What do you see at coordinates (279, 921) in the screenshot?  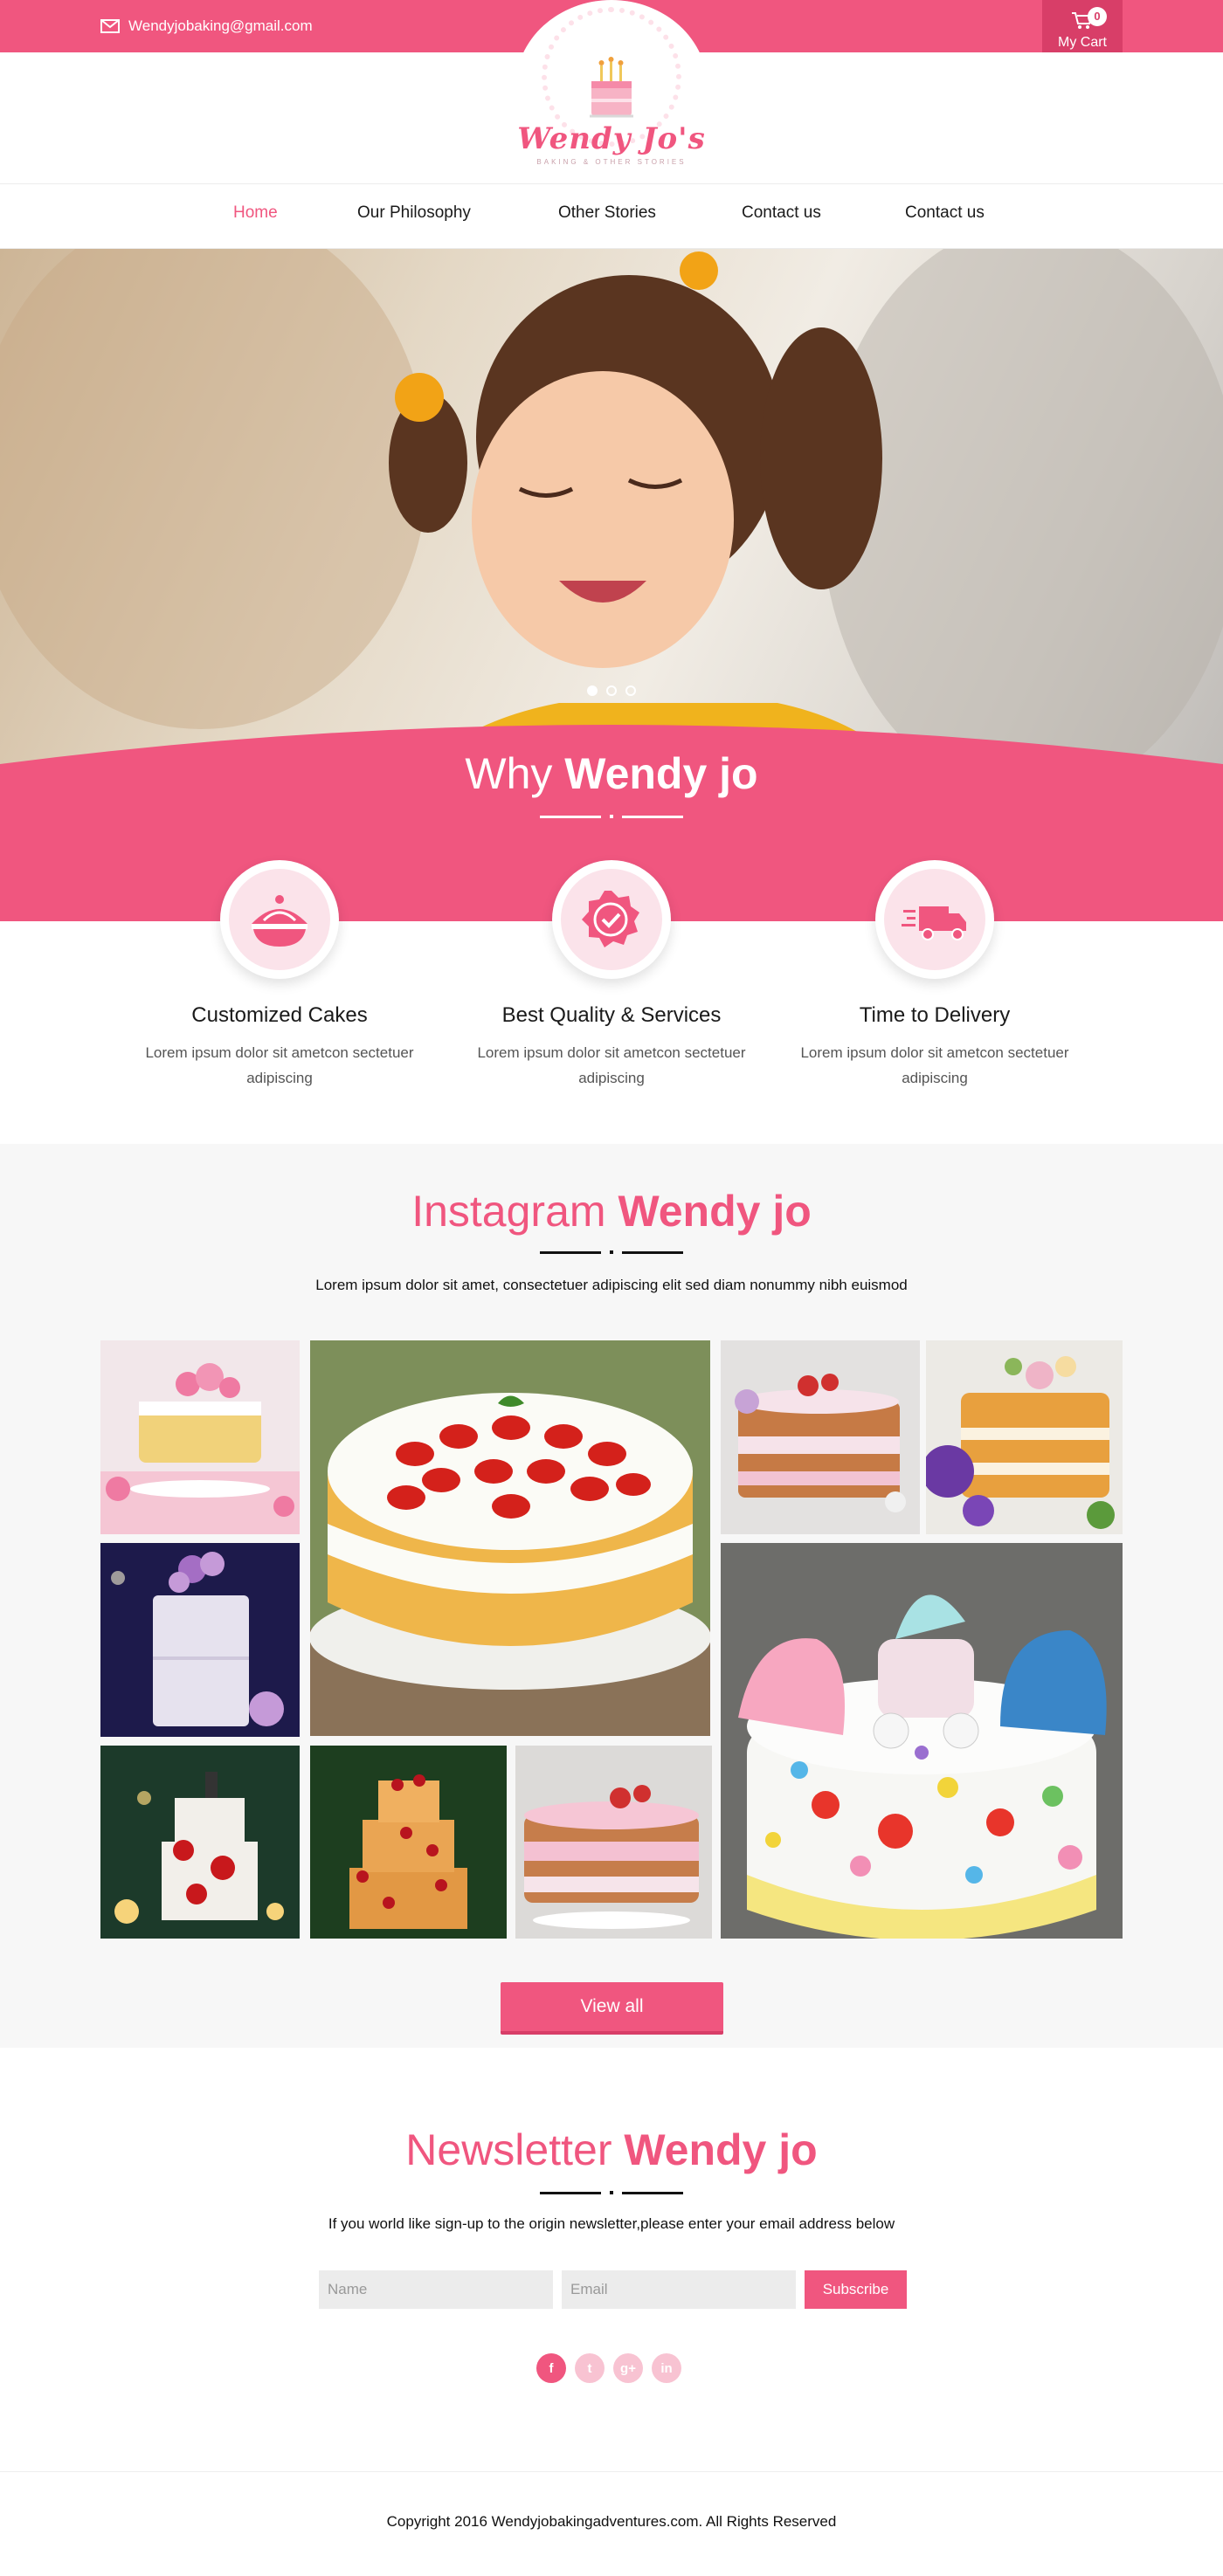 I see `cake-icon` at bounding box center [279, 921].